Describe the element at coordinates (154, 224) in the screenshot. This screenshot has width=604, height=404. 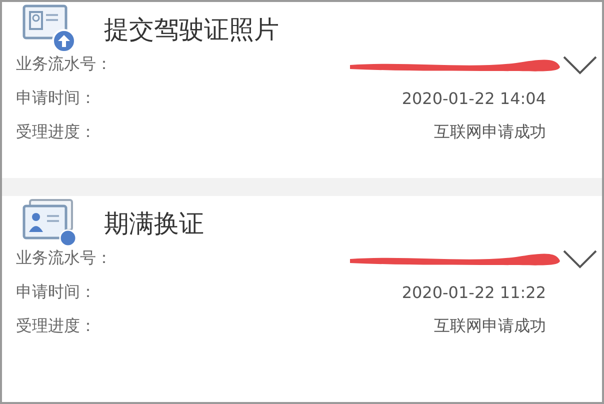
I see `record-title: 期满换证` at that location.